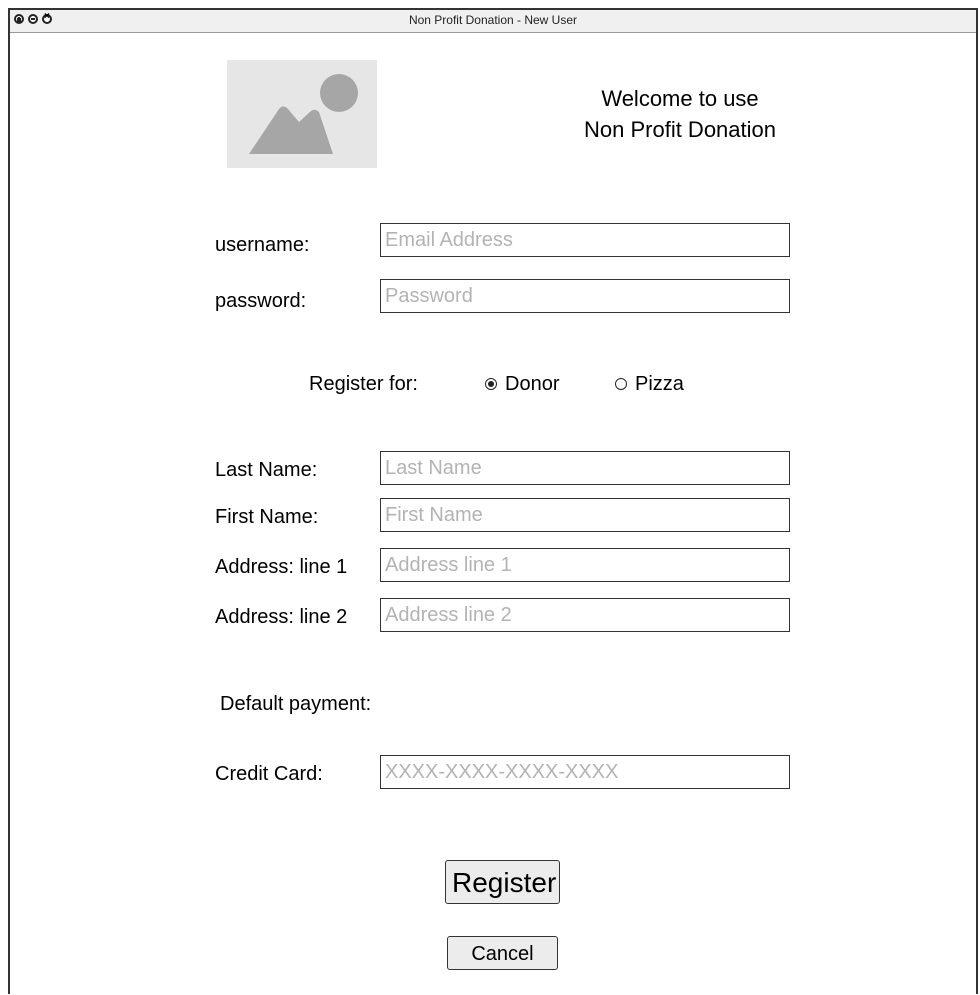 The width and height of the screenshot is (980, 995). I want to click on radio-pizza-label: Pizza, so click(659, 384).